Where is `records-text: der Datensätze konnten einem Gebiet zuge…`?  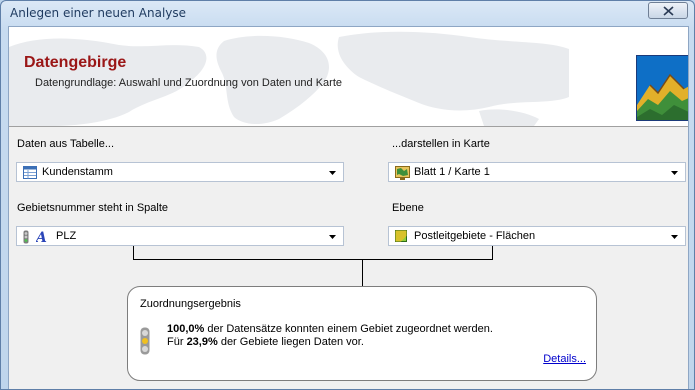
records-text: der Datensätze konnten einem Gebiet zuge… is located at coordinates (348, 329).